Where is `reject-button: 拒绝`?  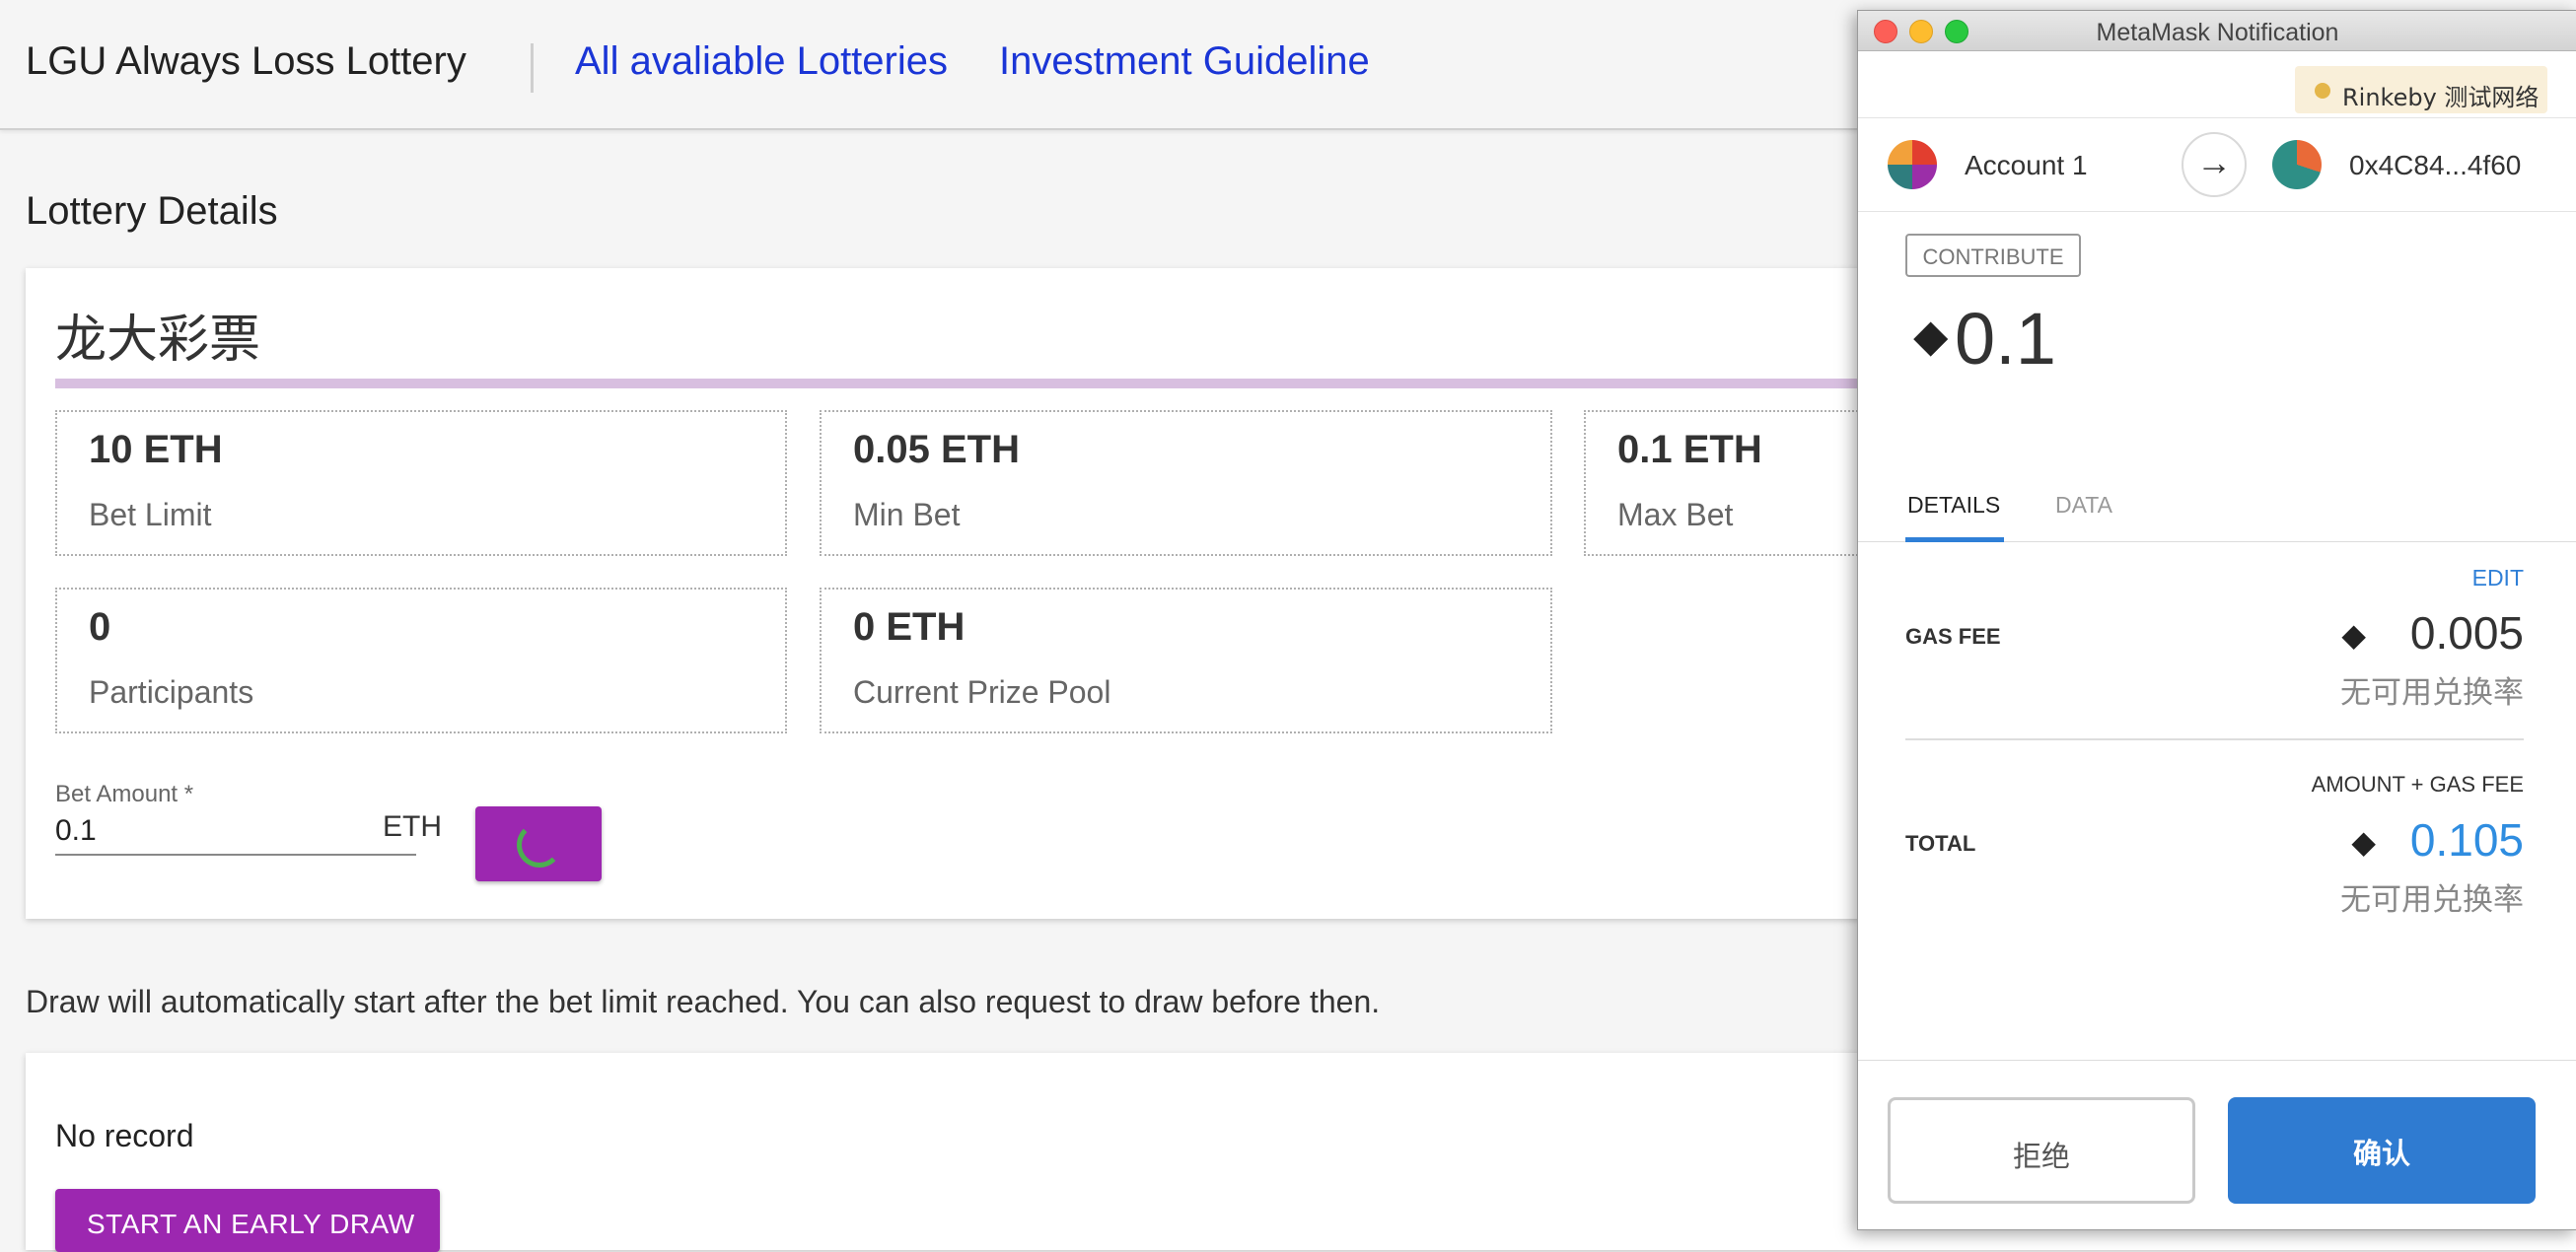
reject-button: 拒绝 is located at coordinates (2042, 1150).